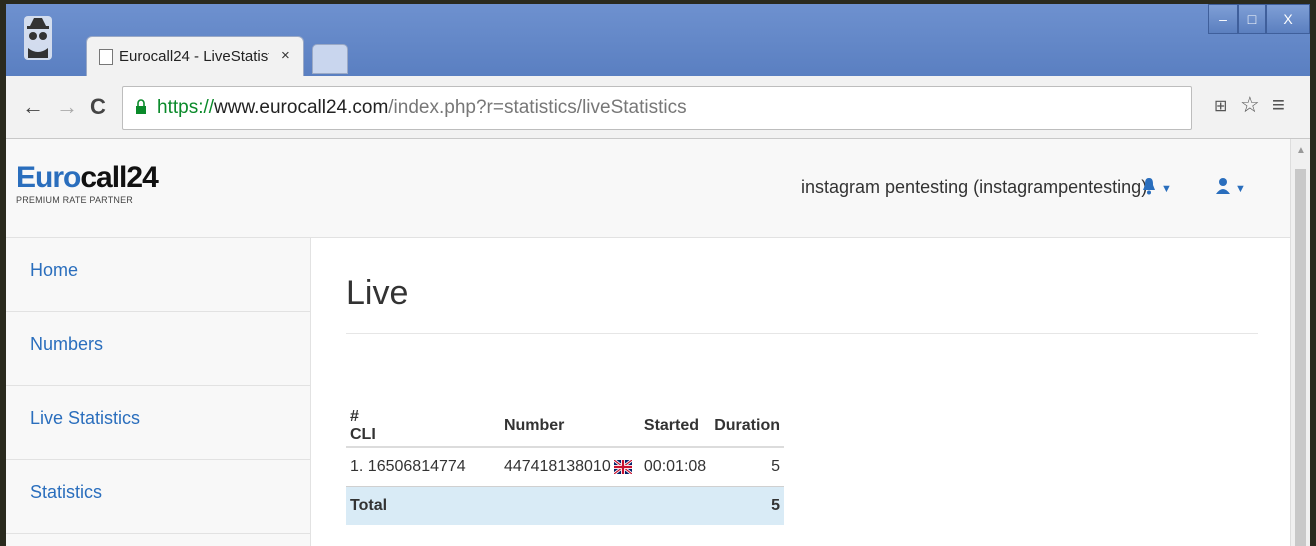 The height and width of the screenshot is (546, 1316). Describe the element at coordinates (747, 427) in the screenshot. I see `col-duration: Duration` at that location.